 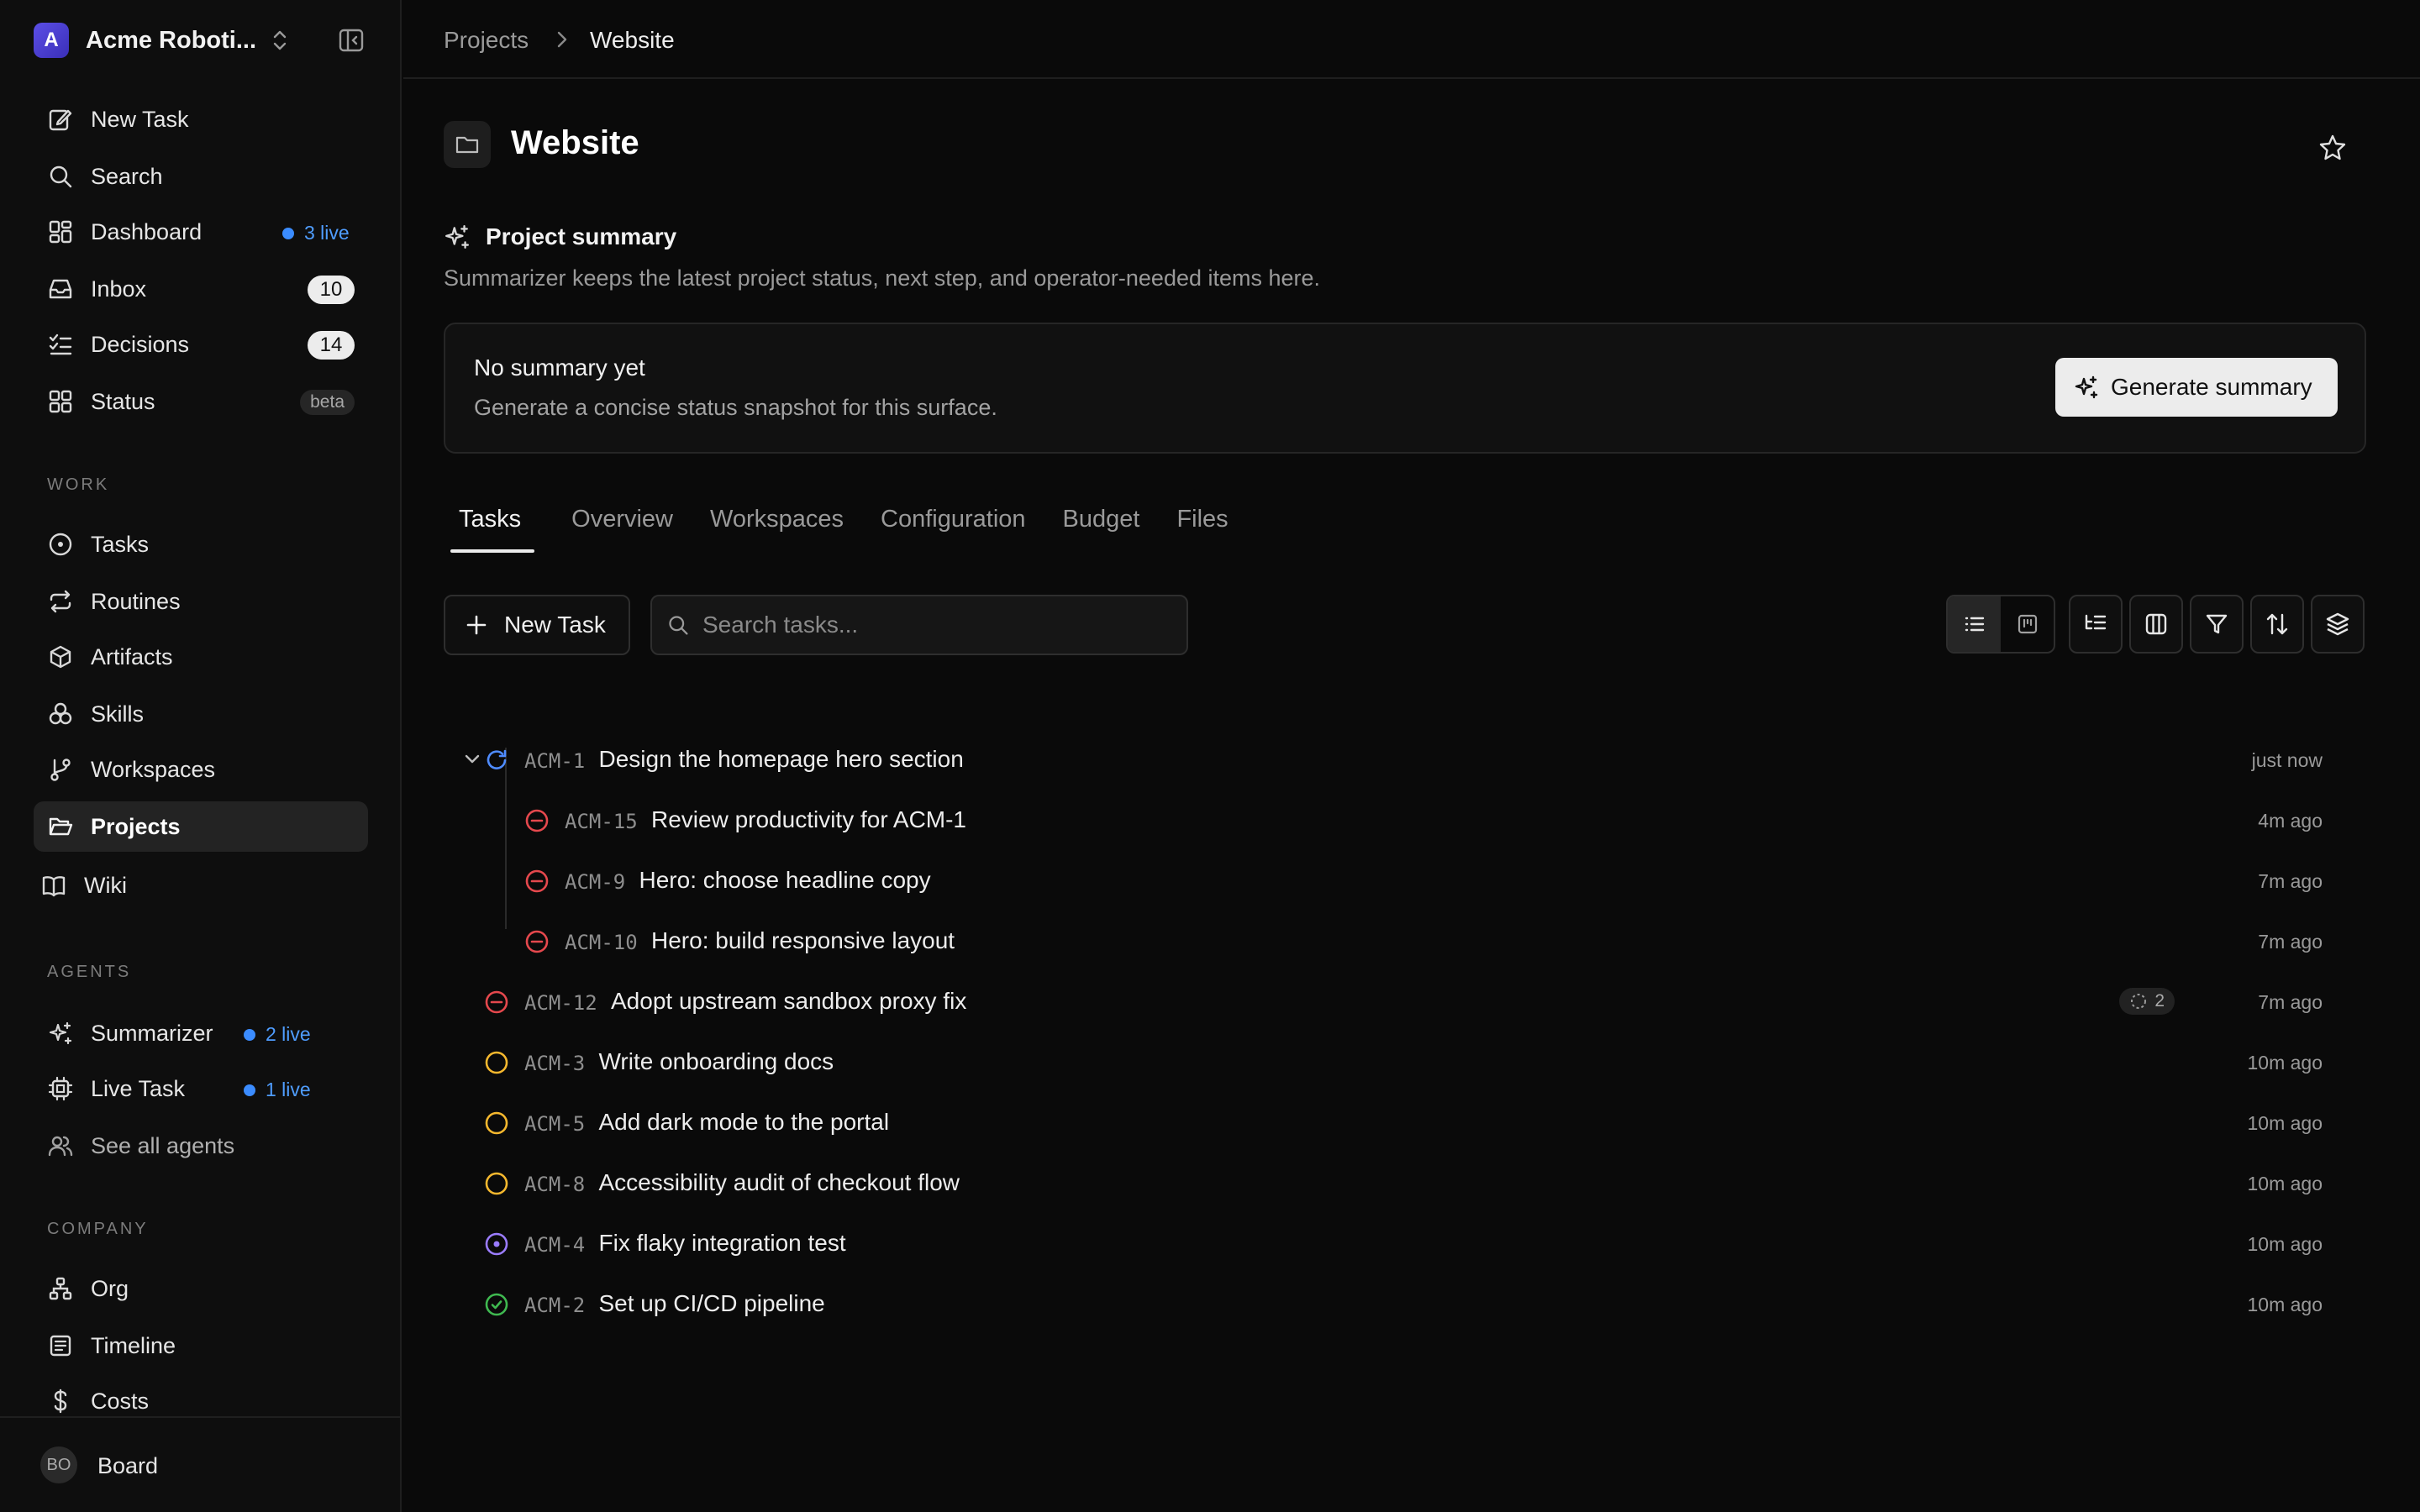 I want to click on status-in-review-icon, so click(x=496, y=1244).